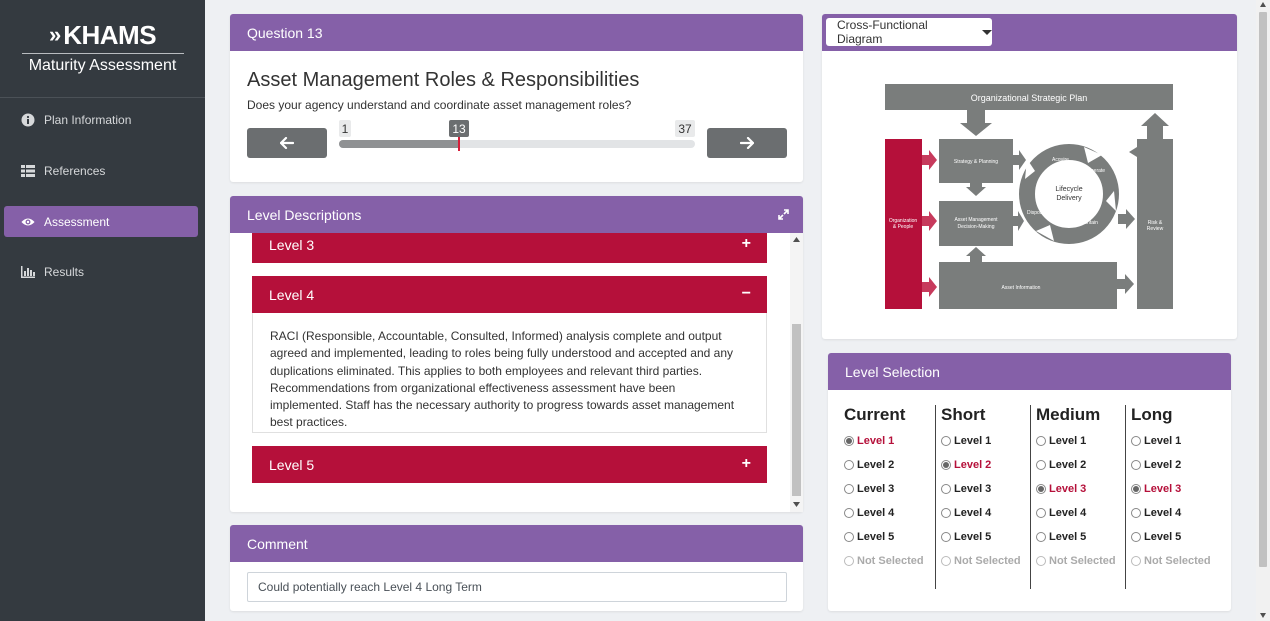 Image resolution: width=1270 pixels, height=621 pixels. Describe the element at coordinates (304, 214) in the screenshot. I see `level-descriptions-title: Level Descriptions` at that location.